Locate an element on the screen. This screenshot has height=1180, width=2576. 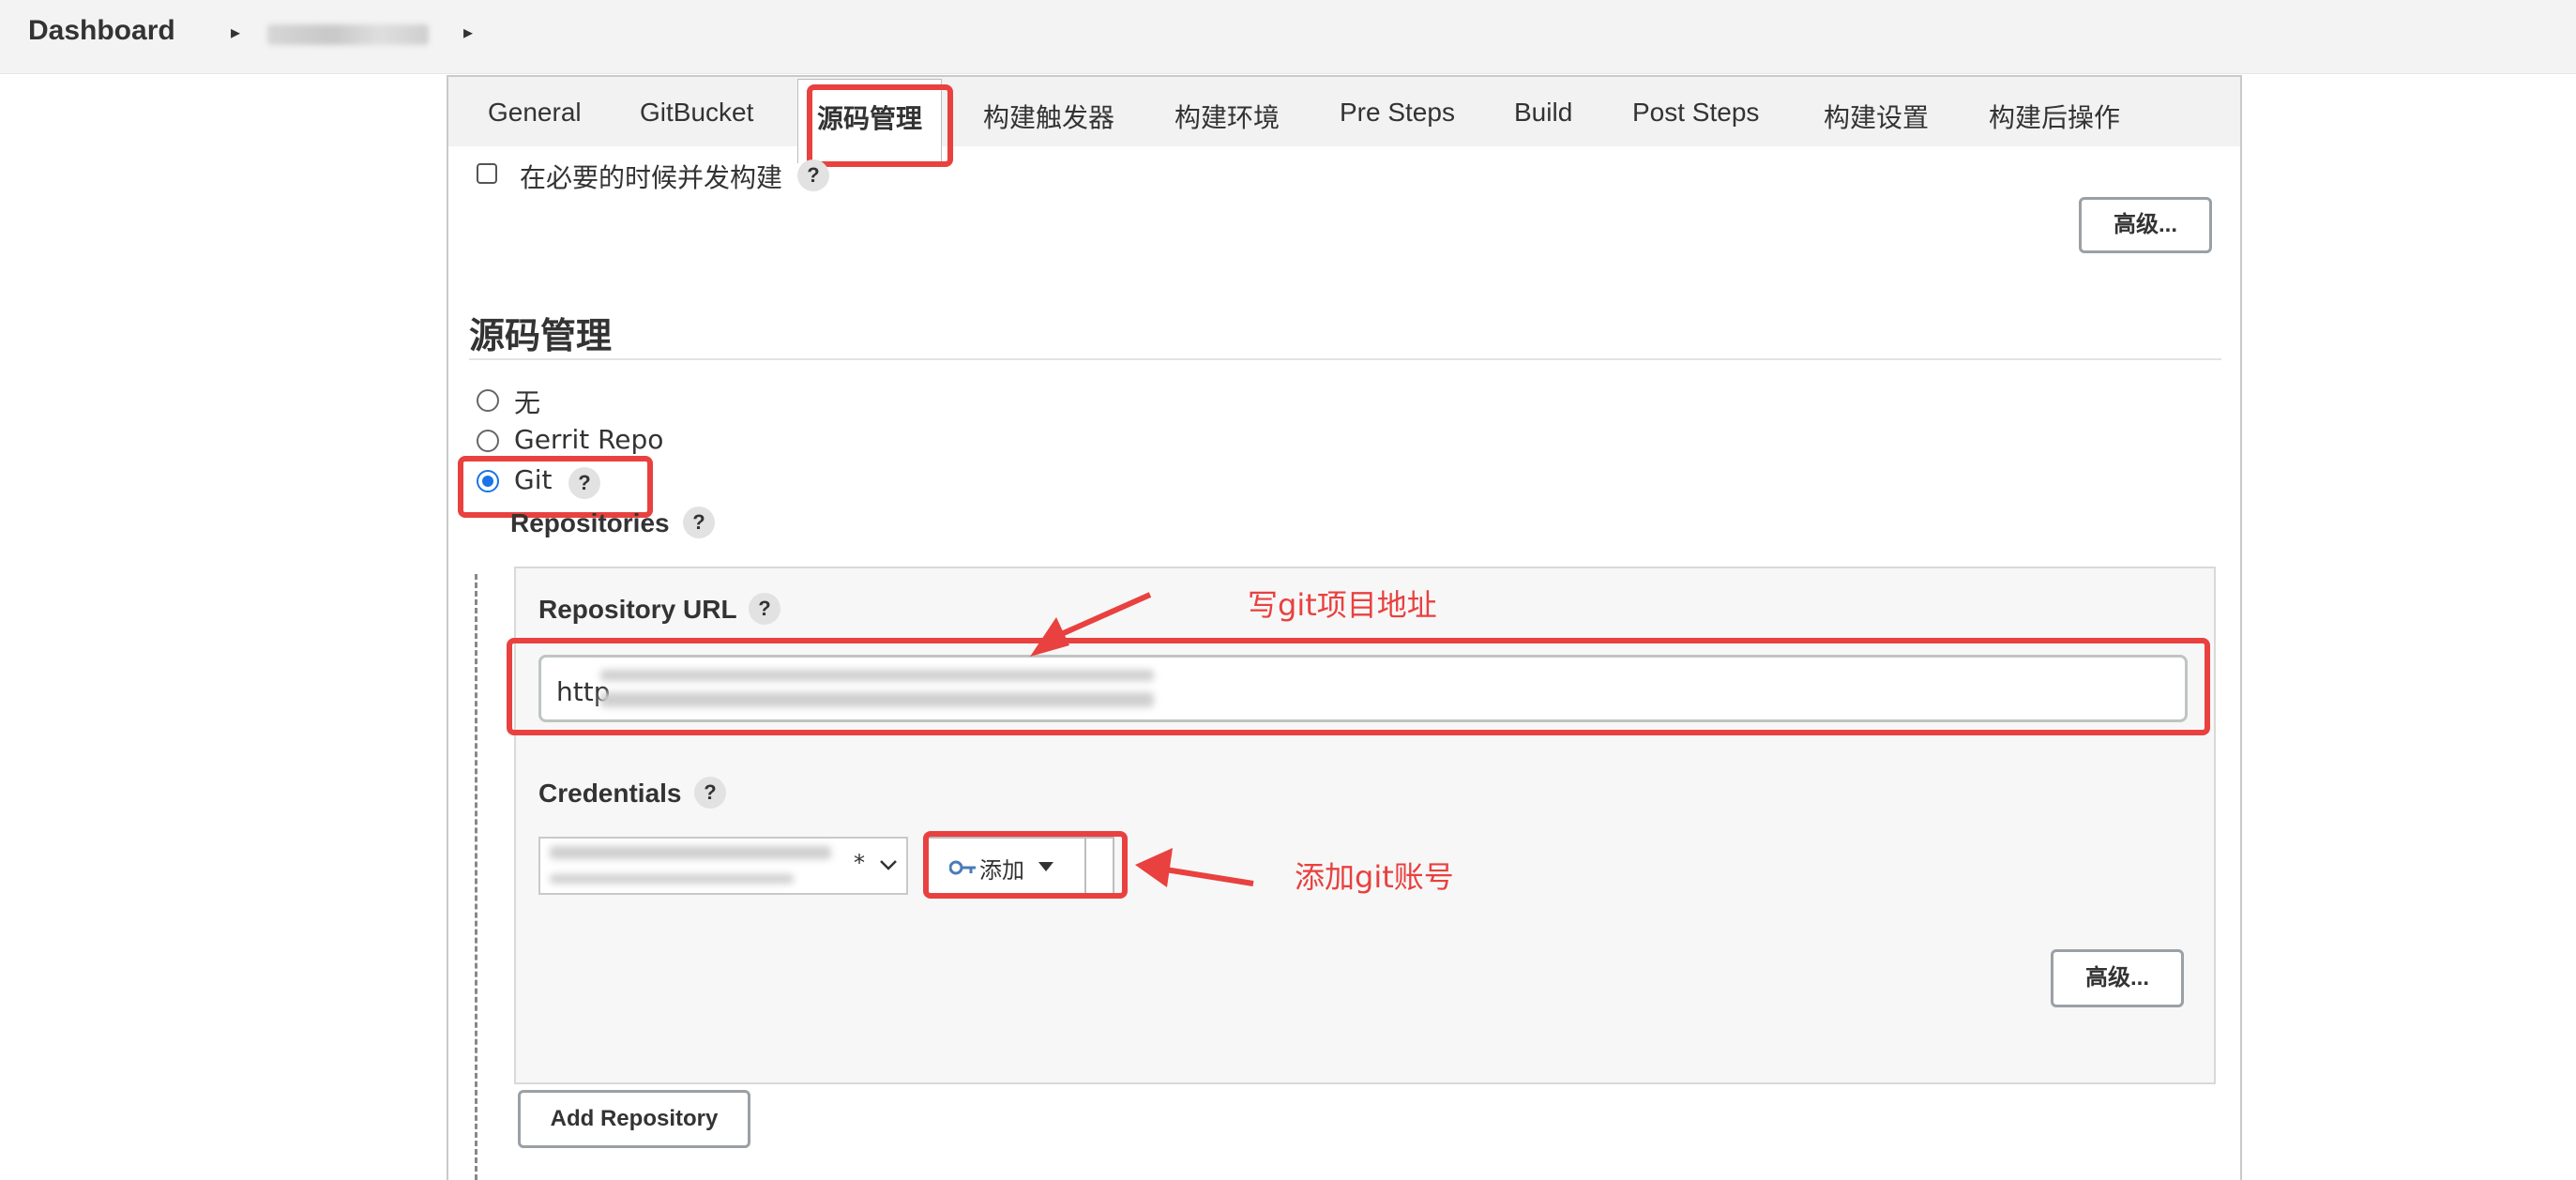
annotation-url-note: 写git项目地址 is located at coordinates (1342, 605).